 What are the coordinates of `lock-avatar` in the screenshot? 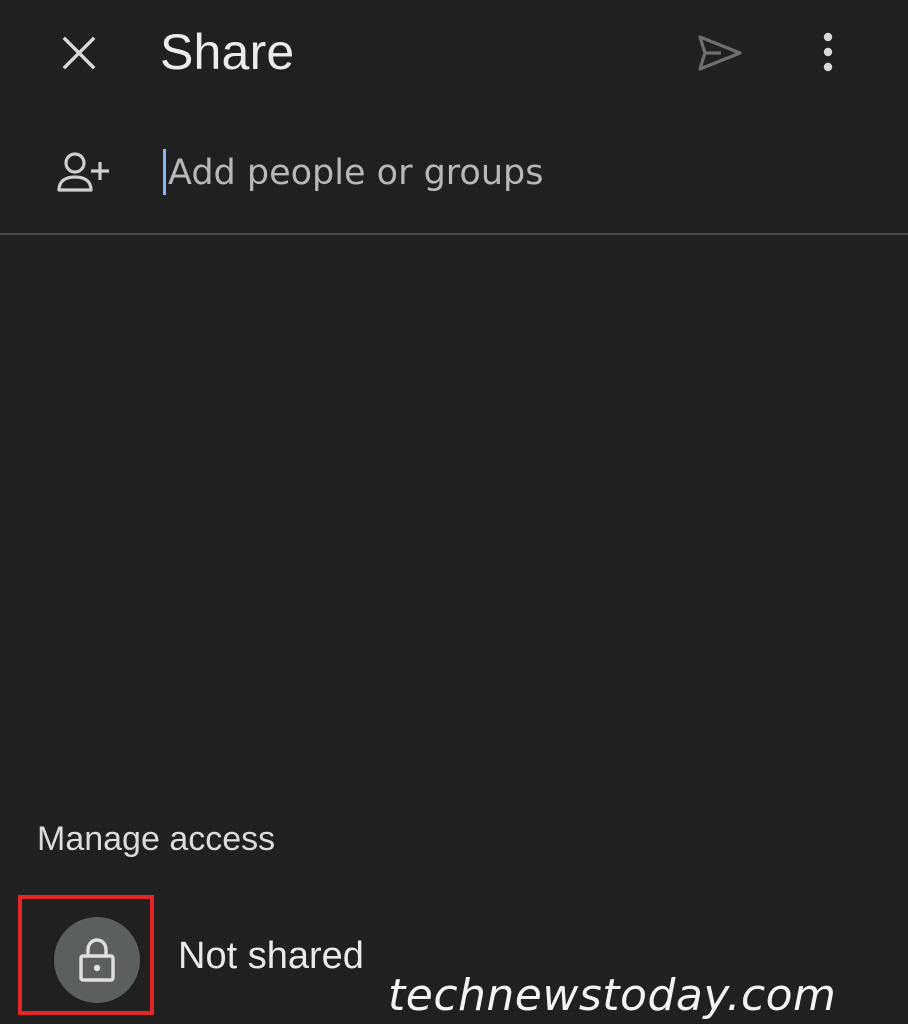 It's located at (97, 960).